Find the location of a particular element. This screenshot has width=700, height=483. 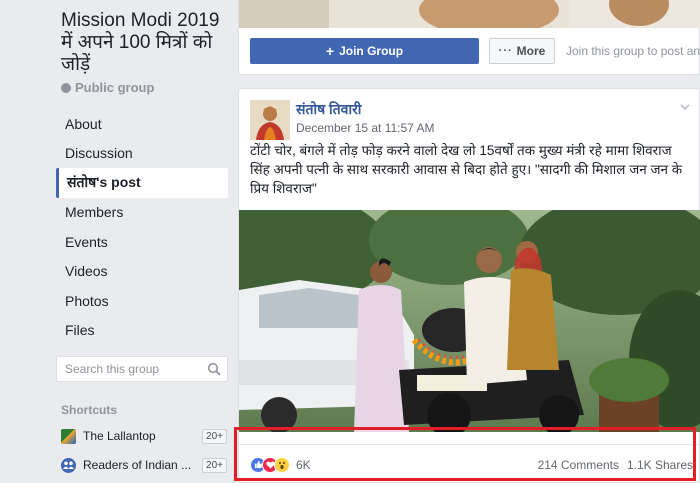

more-button: ··· More is located at coordinates (522, 51).